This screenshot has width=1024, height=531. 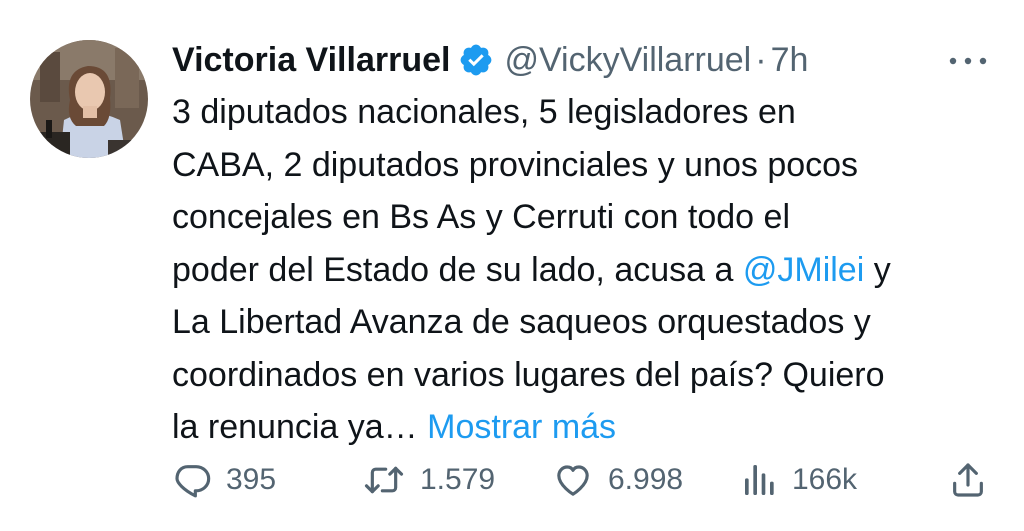 What do you see at coordinates (311, 60) in the screenshot?
I see `display-name: Victoria Villarruel` at bounding box center [311, 60].